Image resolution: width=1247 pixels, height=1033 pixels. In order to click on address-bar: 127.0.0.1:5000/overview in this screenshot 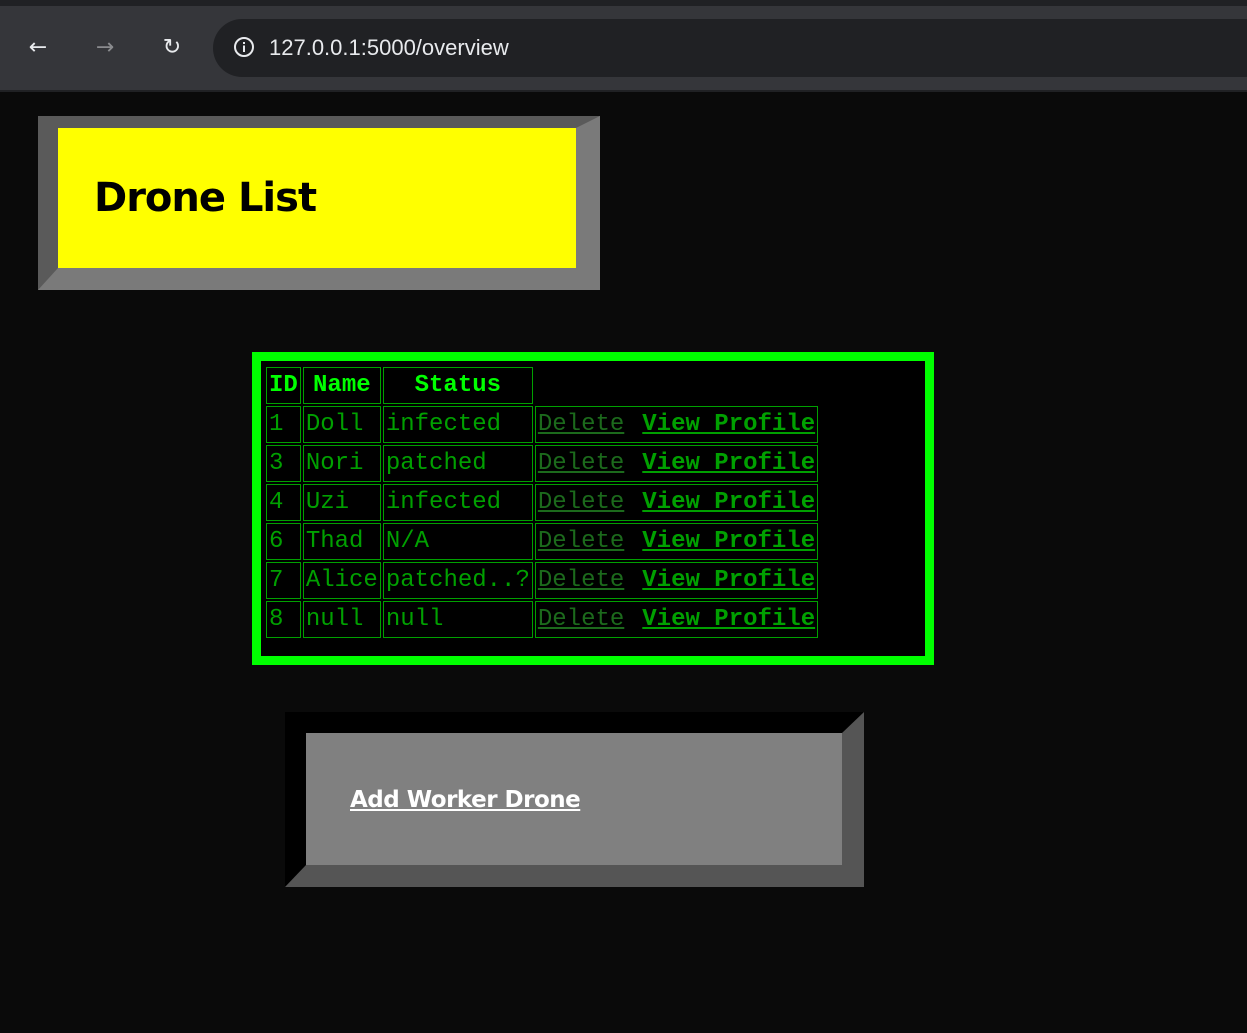, I will do `click(730, 48)`.